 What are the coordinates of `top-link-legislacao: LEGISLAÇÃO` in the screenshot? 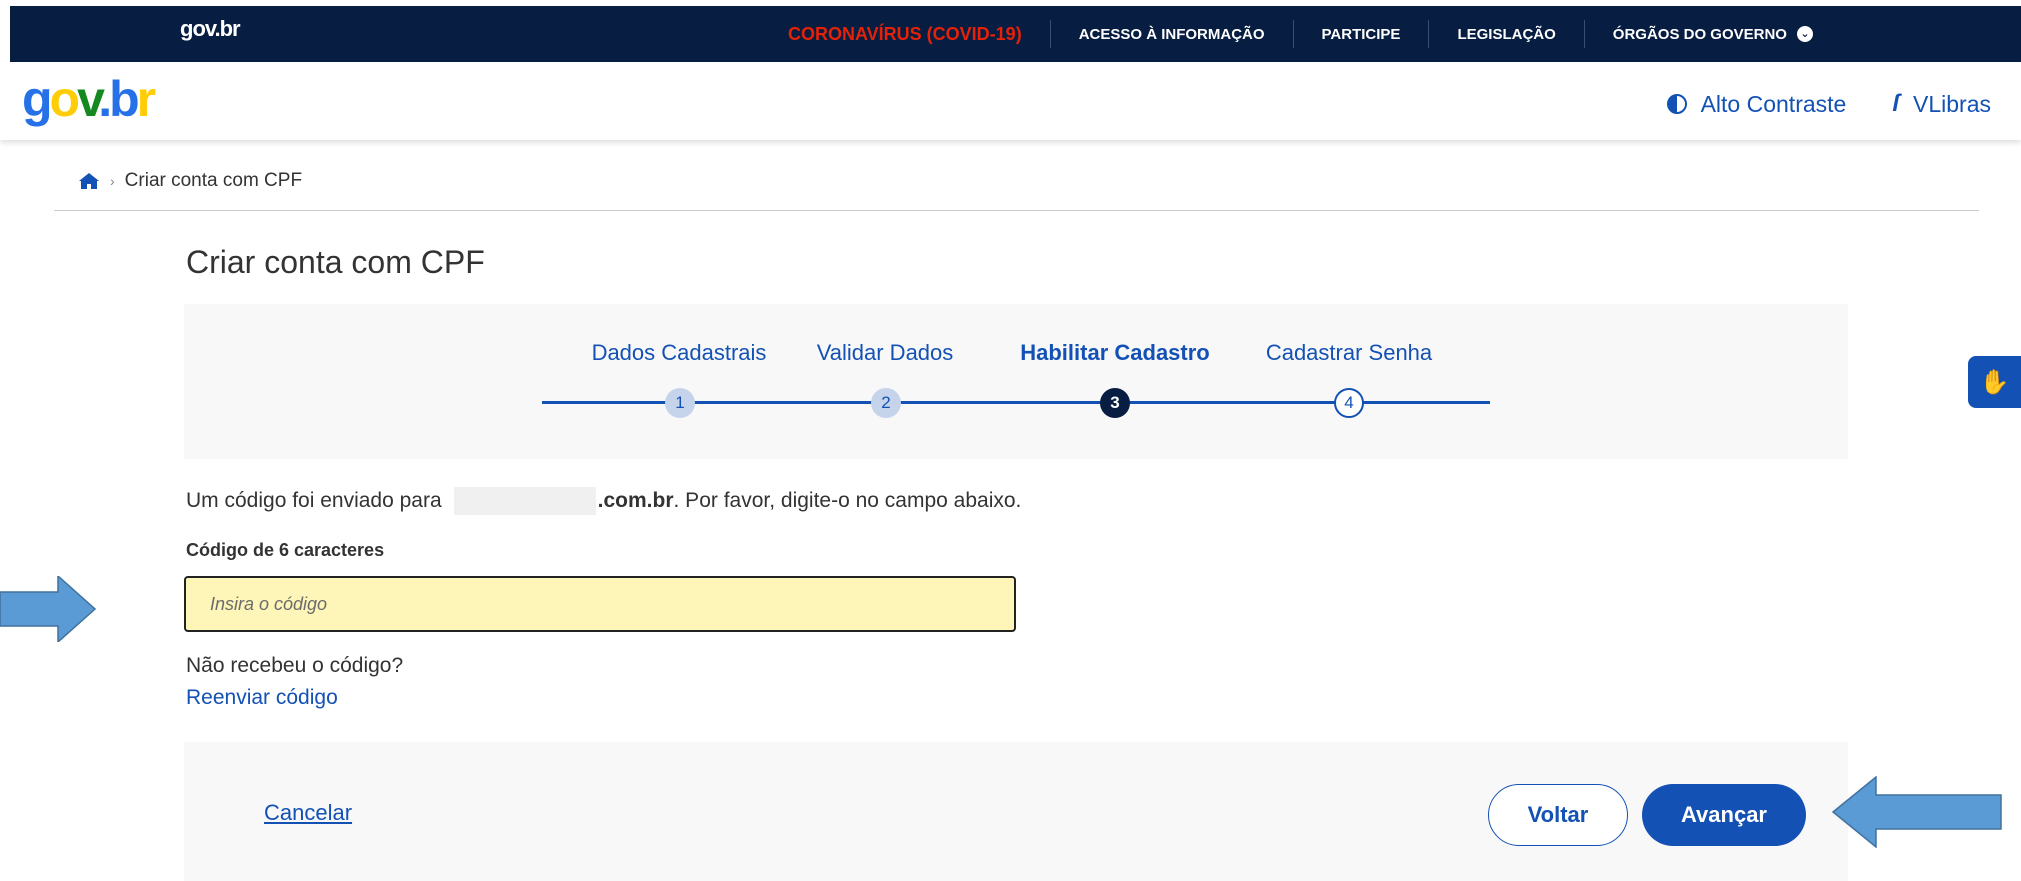 It's located at (1505, 34).